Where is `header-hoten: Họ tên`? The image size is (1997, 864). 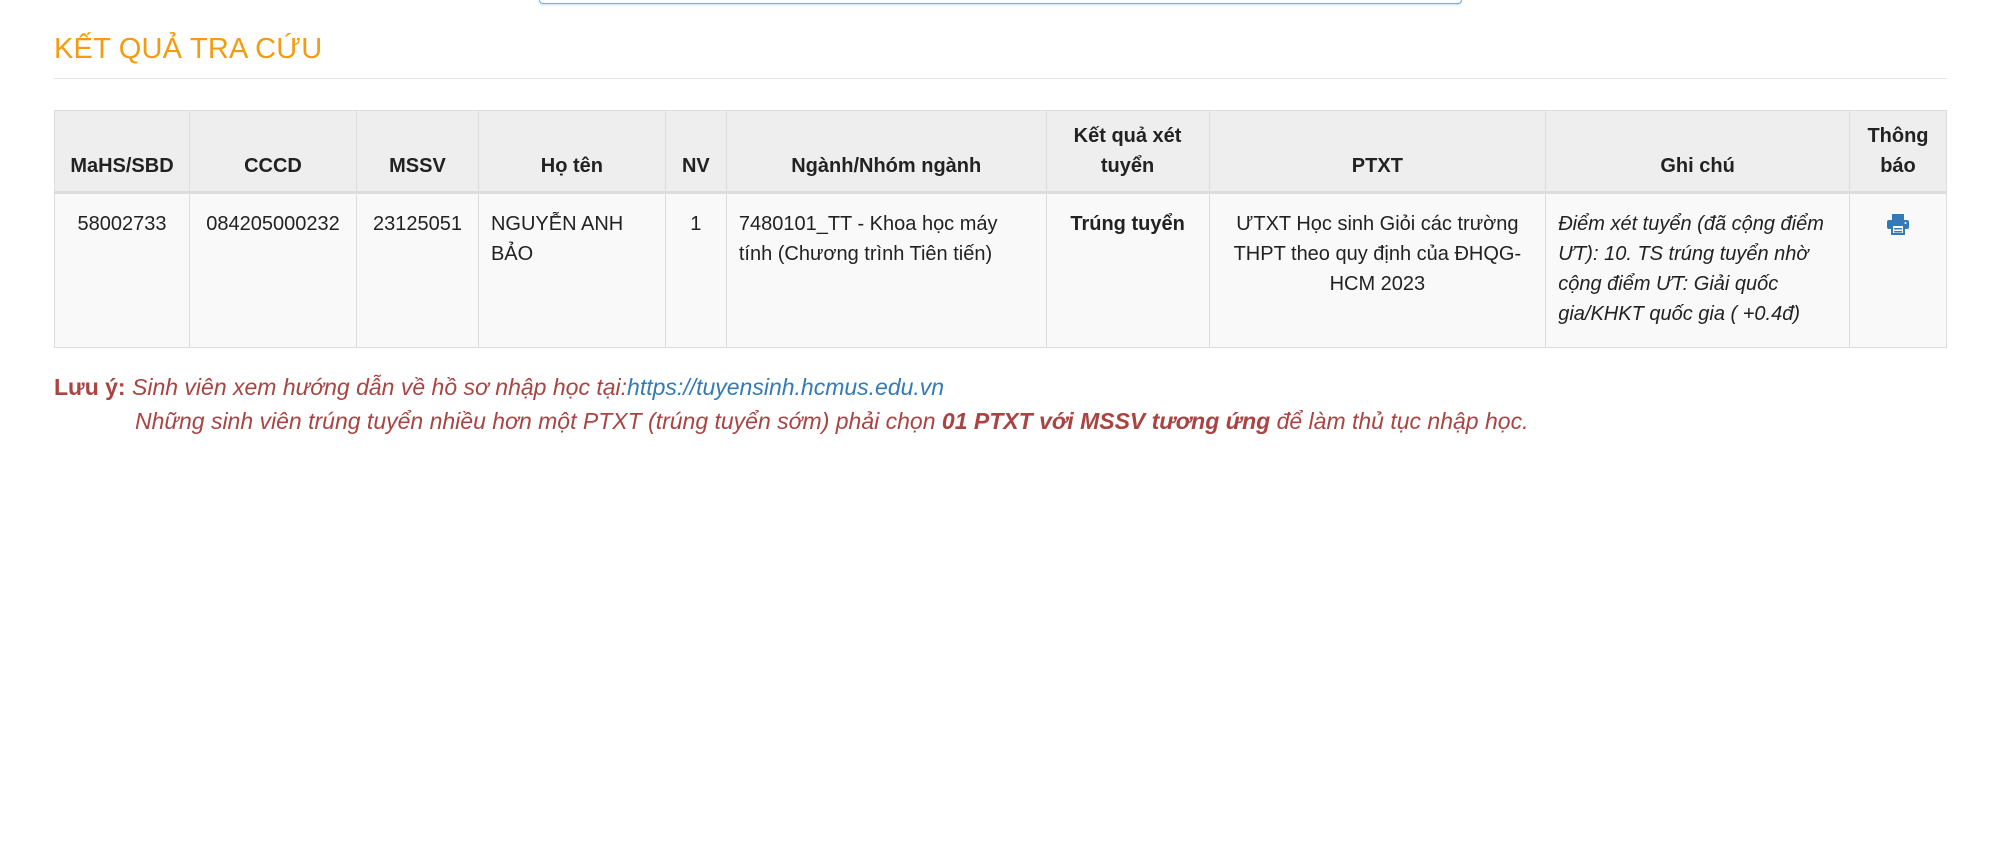 header-hoten: Họ tên is located at coordinates (571, 152).